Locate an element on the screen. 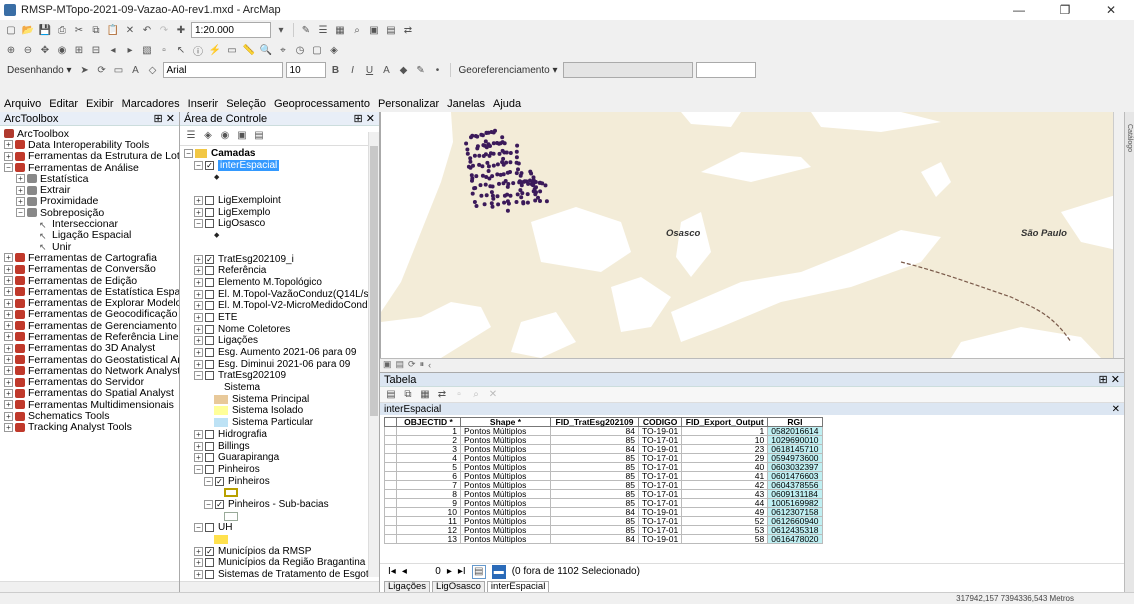 Image resolution: width=1134 pixels, height=604 pixels. table-cell: 4 is located at coordinates (428, 458).